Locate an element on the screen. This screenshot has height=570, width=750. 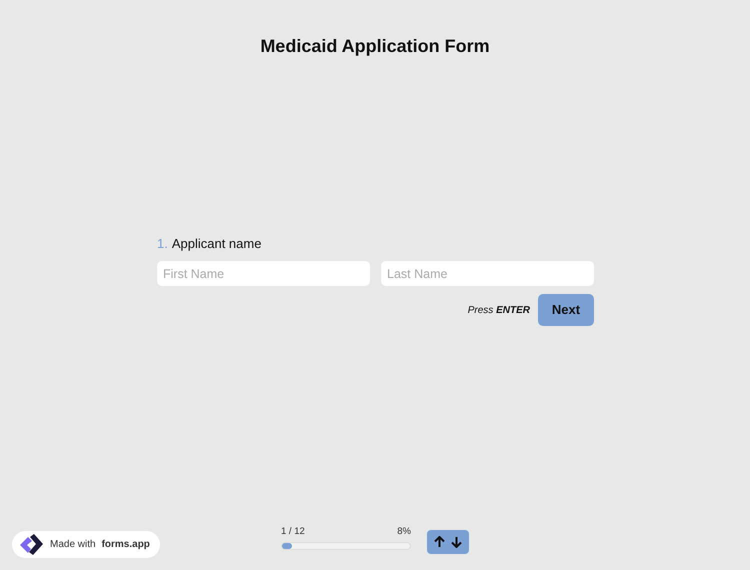
down-arrow-icon is located at coordinates (456, 542).